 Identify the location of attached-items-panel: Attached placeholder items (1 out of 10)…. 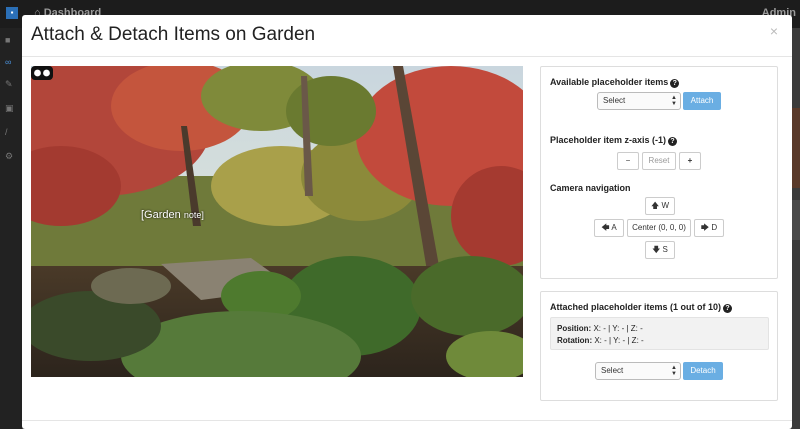
(659, 346).